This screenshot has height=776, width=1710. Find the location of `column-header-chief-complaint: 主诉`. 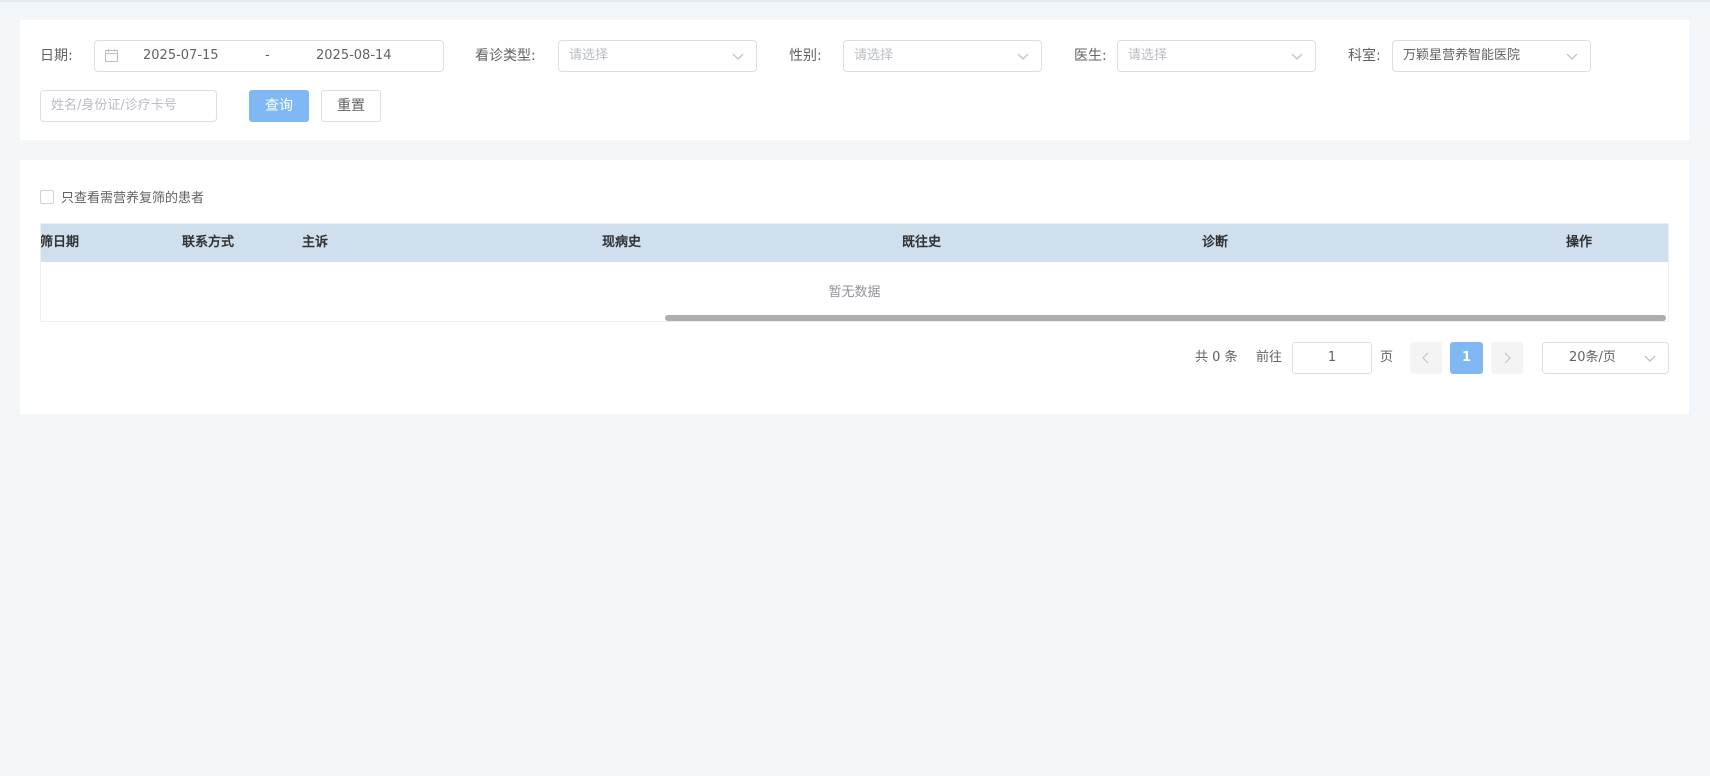

column-header-chief-complaint: 主诉 is located at coordinates (315, 242).